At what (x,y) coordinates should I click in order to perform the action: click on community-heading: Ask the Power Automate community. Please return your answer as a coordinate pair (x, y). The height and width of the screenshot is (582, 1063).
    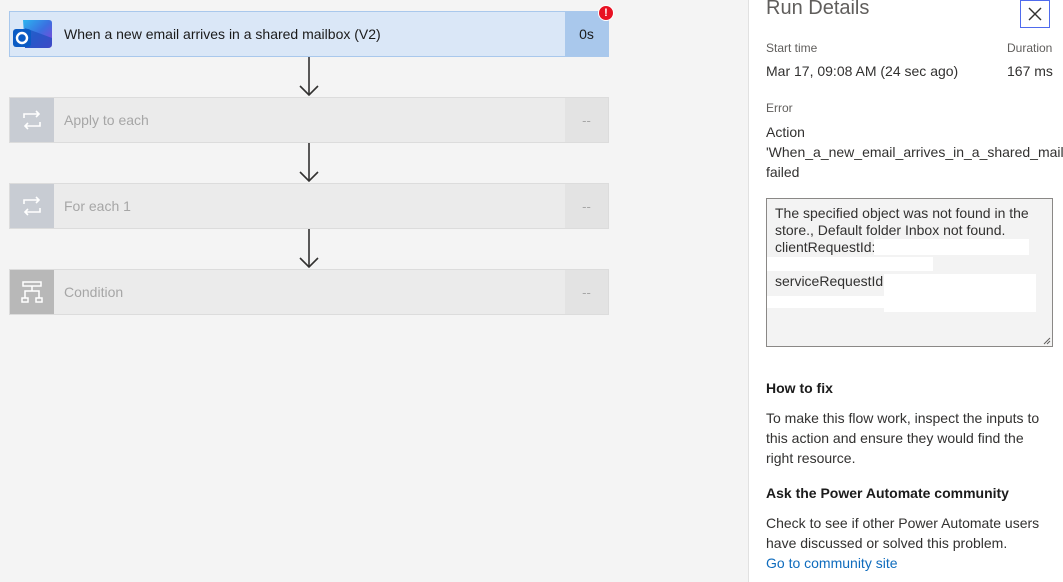
    Looking at the image, I should click on (887, 493).